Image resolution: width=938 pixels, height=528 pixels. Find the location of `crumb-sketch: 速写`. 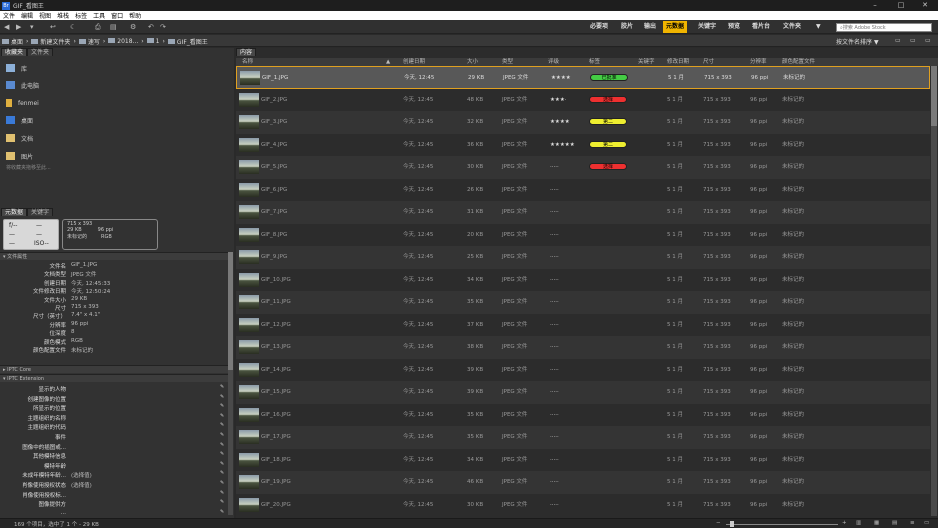

crumb-sketch: 速写 is located at coordinates (89, 41).